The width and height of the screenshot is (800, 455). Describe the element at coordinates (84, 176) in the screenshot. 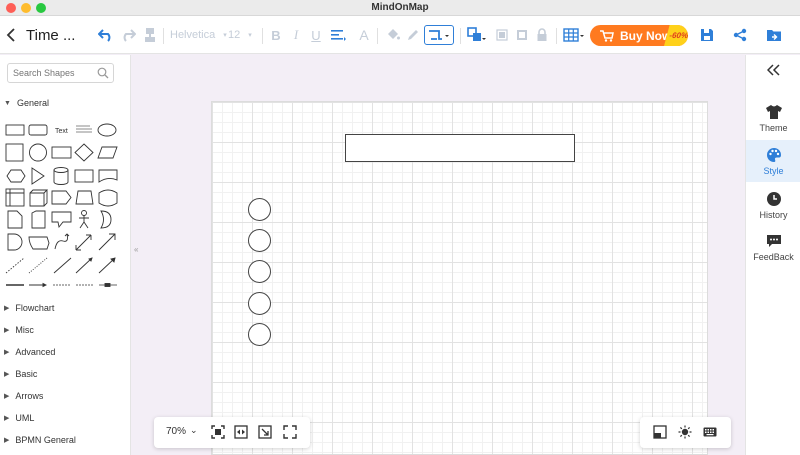

I see `shape-internal-storage` at that location.